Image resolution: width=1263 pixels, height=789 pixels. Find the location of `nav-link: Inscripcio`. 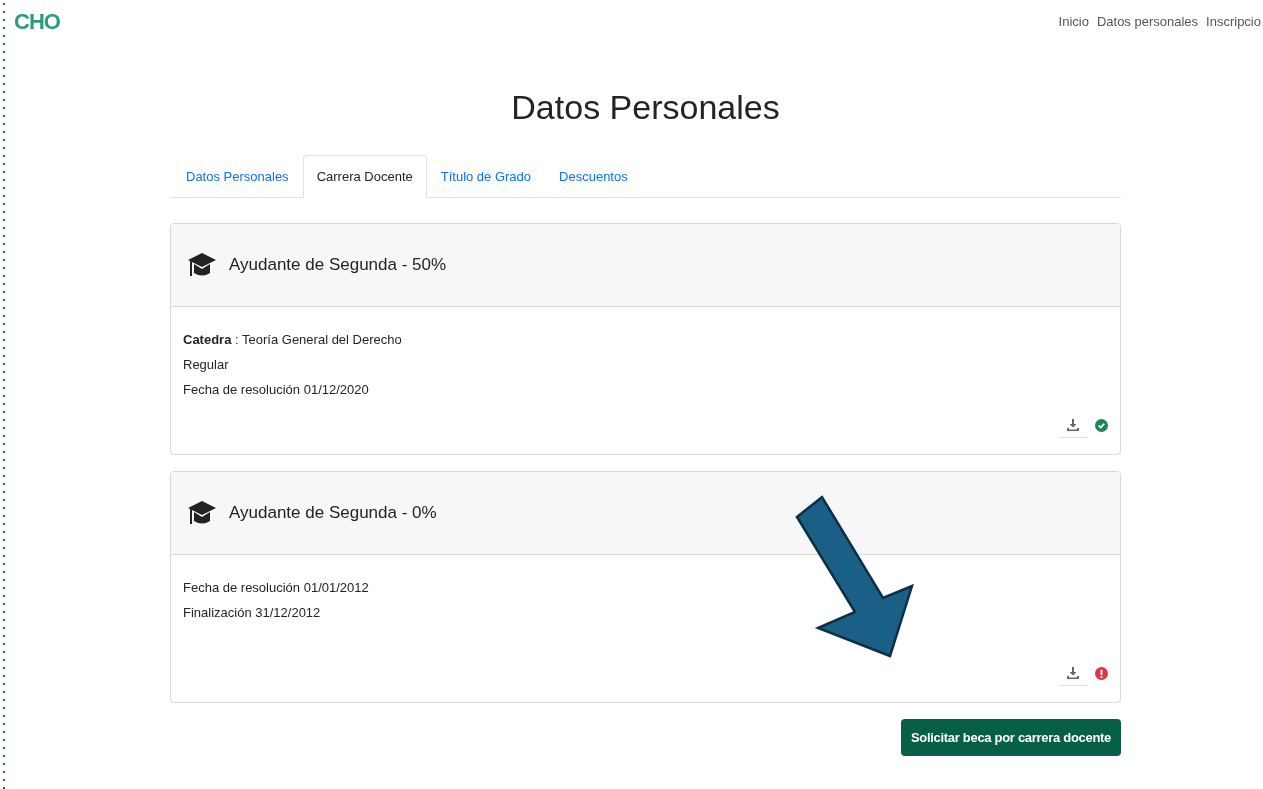

nav-link: Inscripcio is located at coordinates (1233, 21).